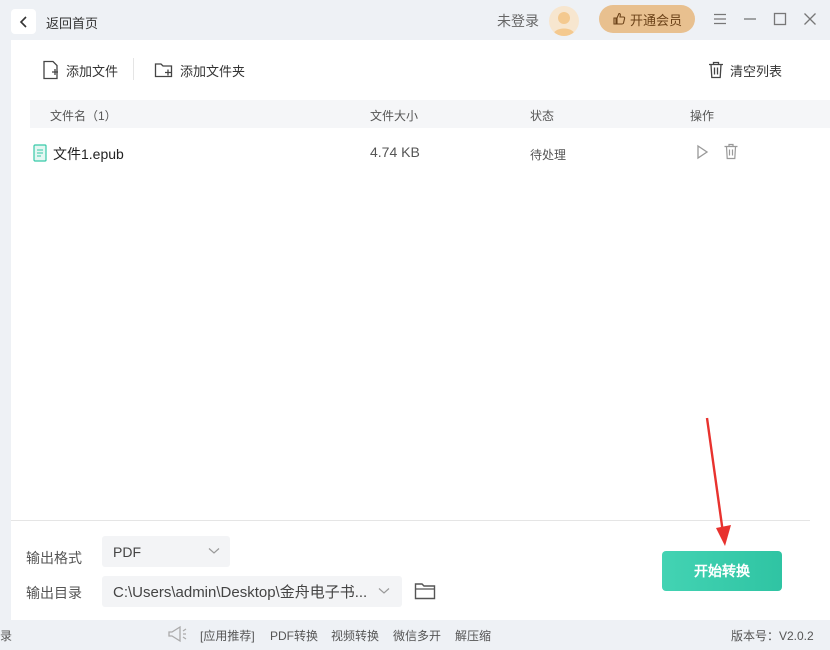 Image resolution: width=830 pixels, height=650 pixels. What do you see at coordinates (355, 635) in the screenshot?
I see `footer-link-video-convert: 视频转换` at bounding box center [355, 635].